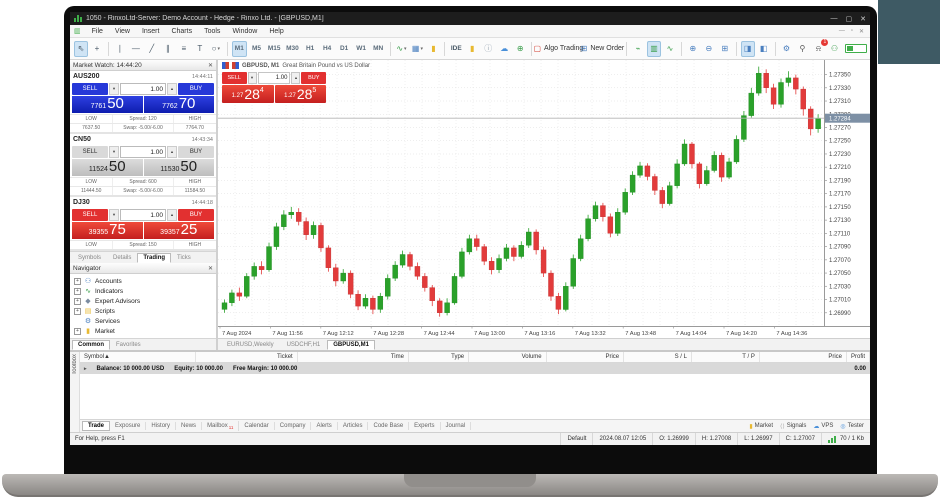  I want to click on dock-left-icon: ◧, so click(764, 49).